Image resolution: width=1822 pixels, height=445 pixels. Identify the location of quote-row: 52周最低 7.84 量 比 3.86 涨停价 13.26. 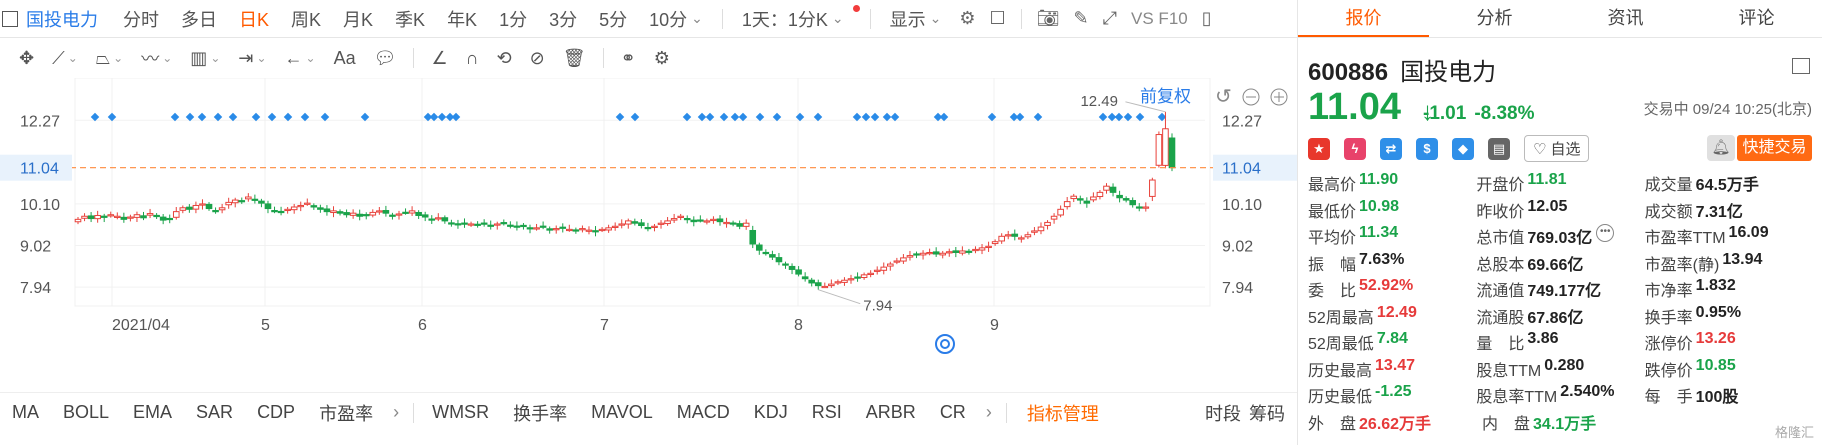
(1560, 342).